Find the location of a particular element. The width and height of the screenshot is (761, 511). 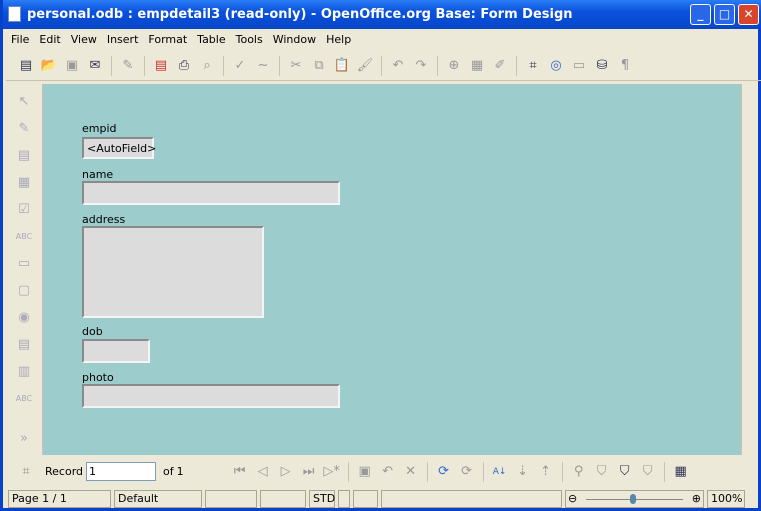

next-record-icon: ▷ is located at coordinates (286, 472).